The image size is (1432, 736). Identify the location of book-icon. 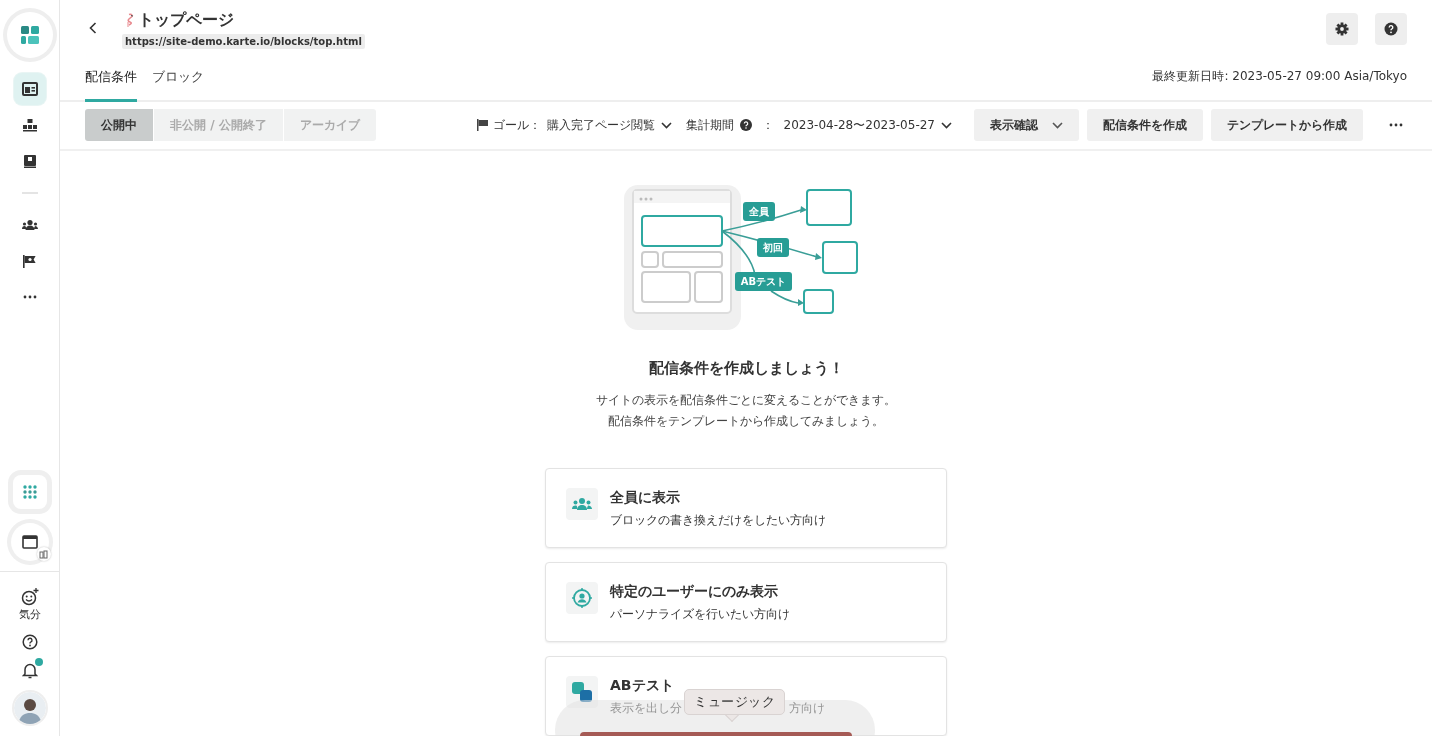
(29, 161).